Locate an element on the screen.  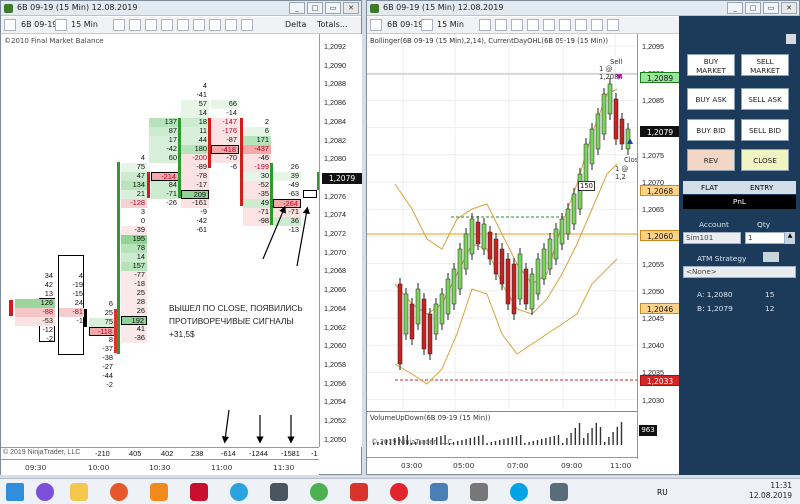
flat-label: FLAT is located at coordinates (710, 187).